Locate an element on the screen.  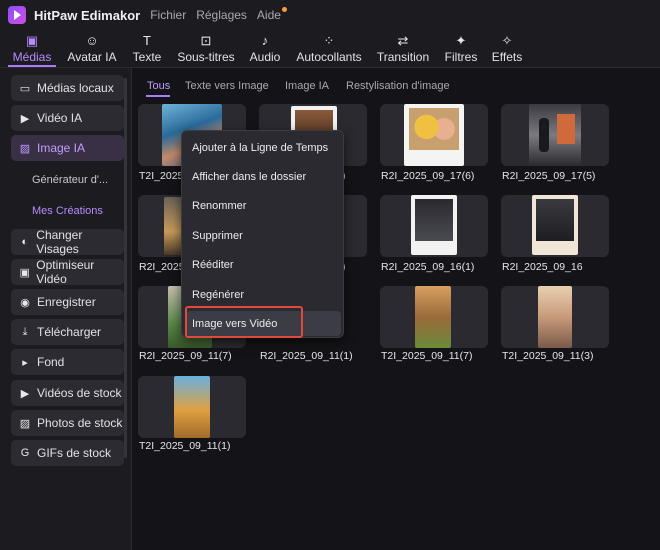
tool-autocollants: ⁘ Autocollants is located at coordinates (329, 49).